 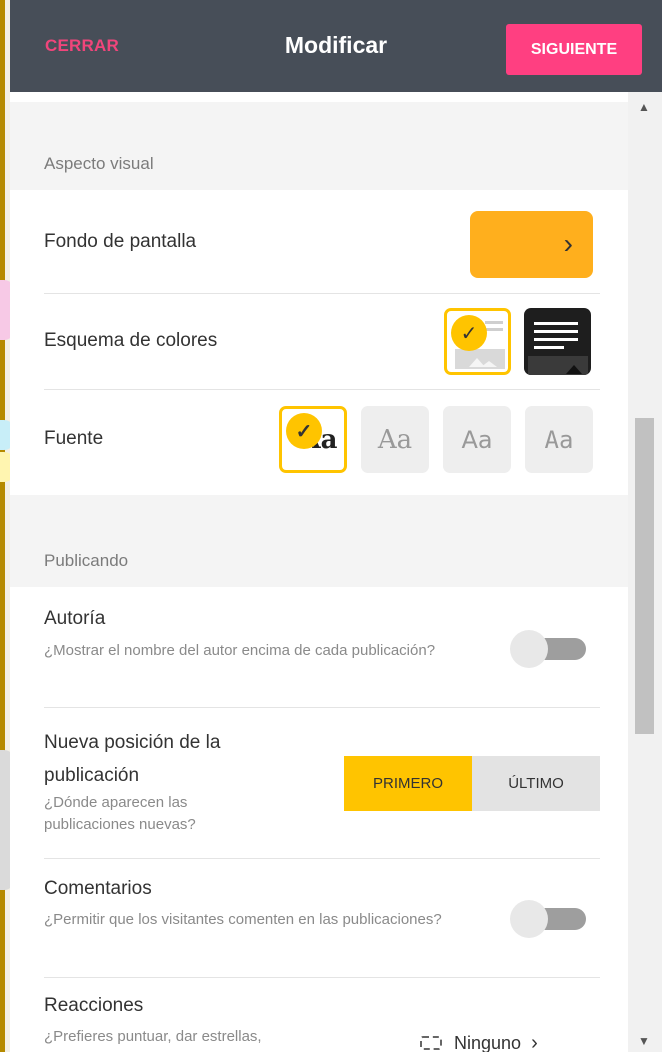 What do you see at coordinates (536, 783) in the screenshot?
I see `post-position-last-button: ÚLTIMO` at bounding box center [536, 783].